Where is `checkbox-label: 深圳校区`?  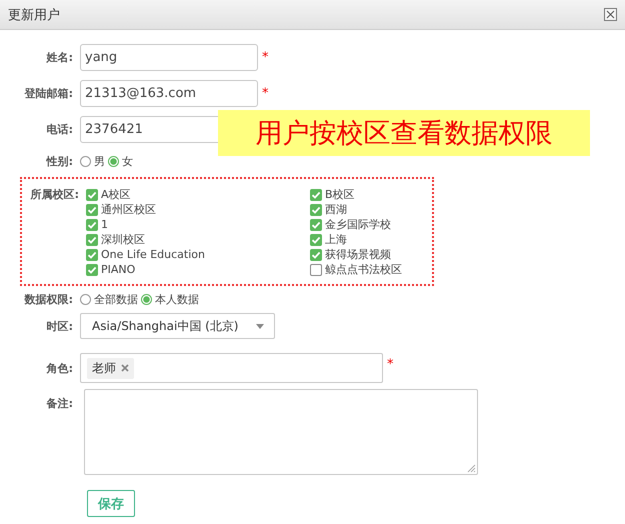
checkbox-label: 深圳校区 is located at coordinates (123, 239).